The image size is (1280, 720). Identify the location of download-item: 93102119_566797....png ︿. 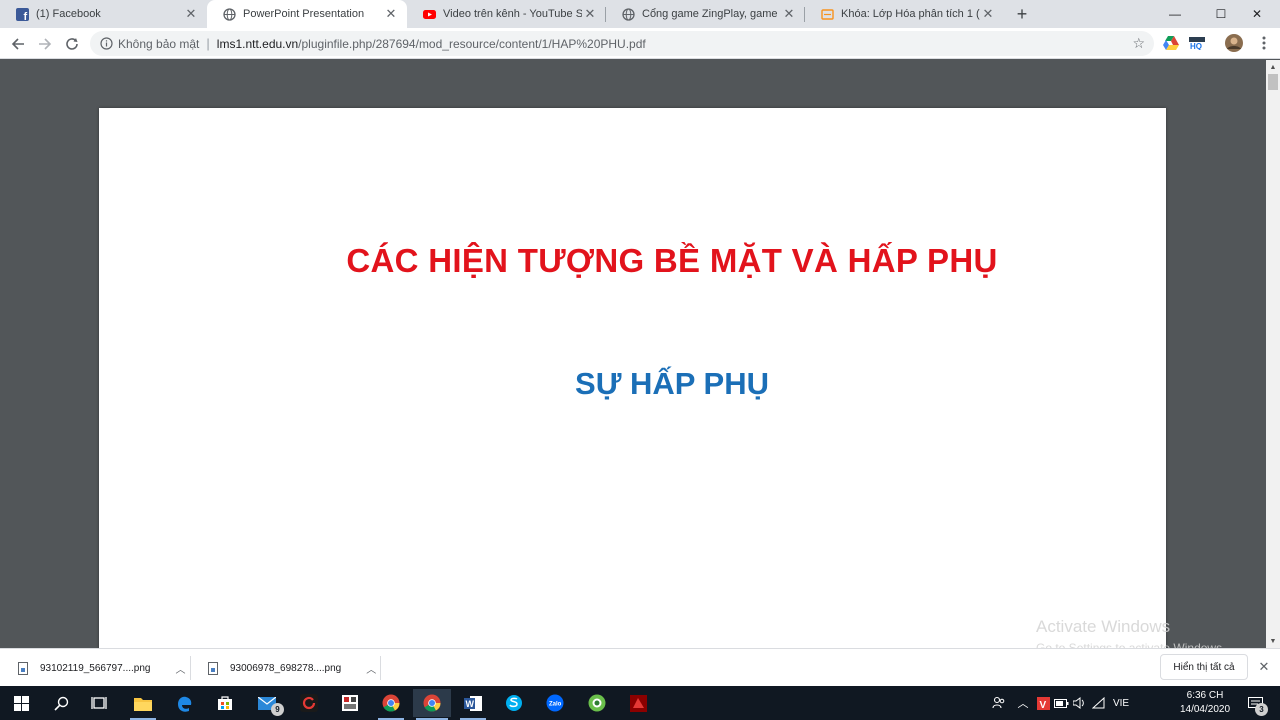
(101, 668).